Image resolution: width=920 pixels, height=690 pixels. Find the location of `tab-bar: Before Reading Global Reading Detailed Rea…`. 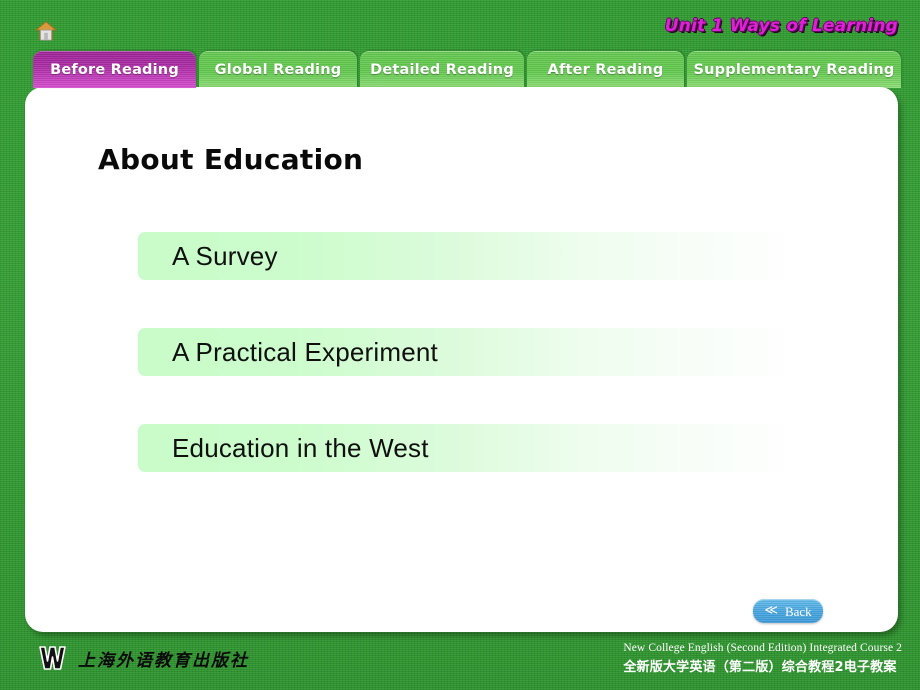

tab-bar: Before Reading Global Reading Detailed Rea… is located at coordinates (460, 69).